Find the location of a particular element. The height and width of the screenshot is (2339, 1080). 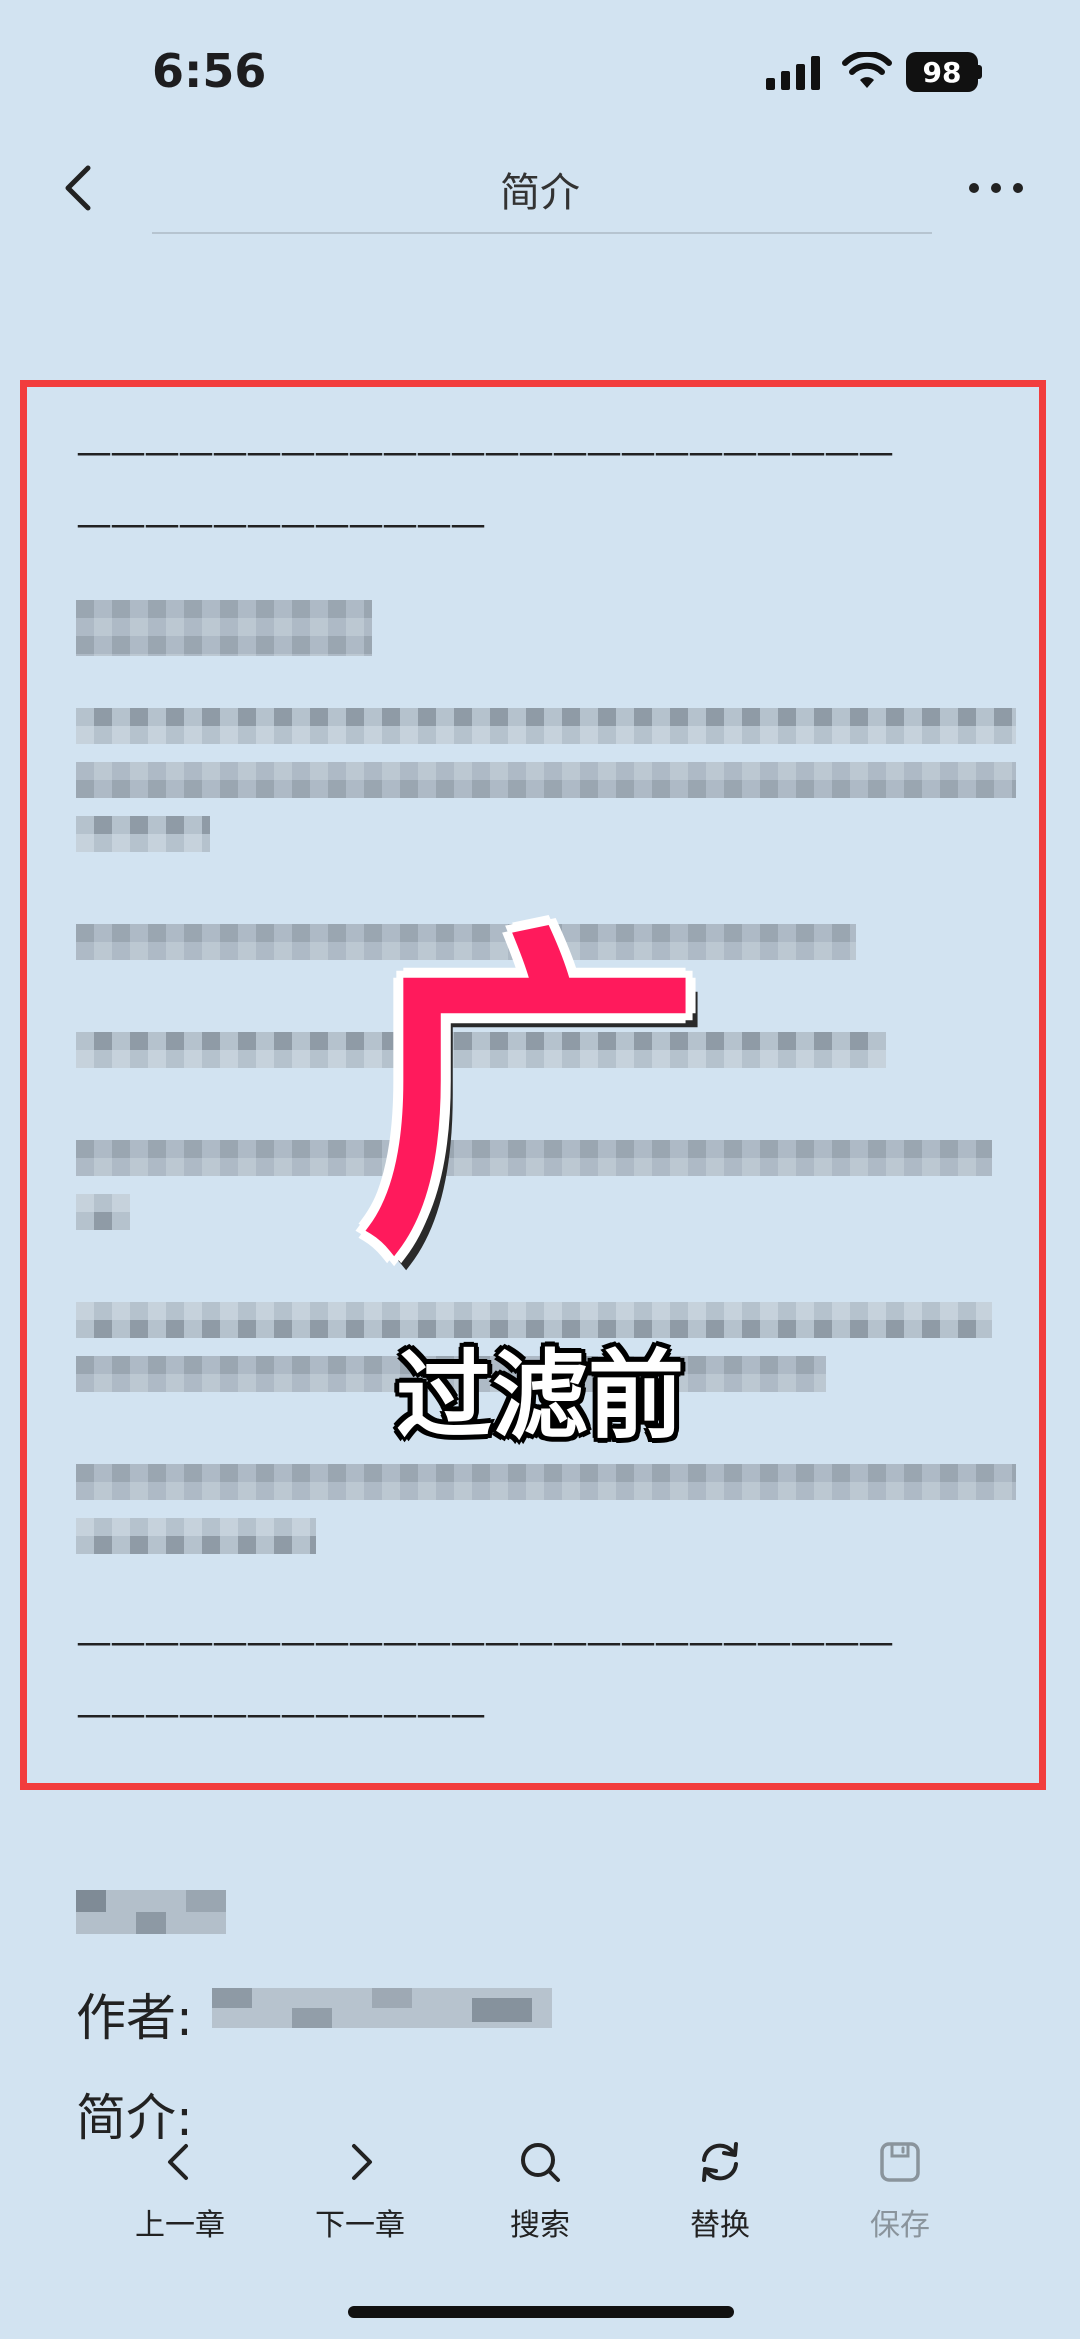

more-horizontal-icon is located at coordinates (996, 188).